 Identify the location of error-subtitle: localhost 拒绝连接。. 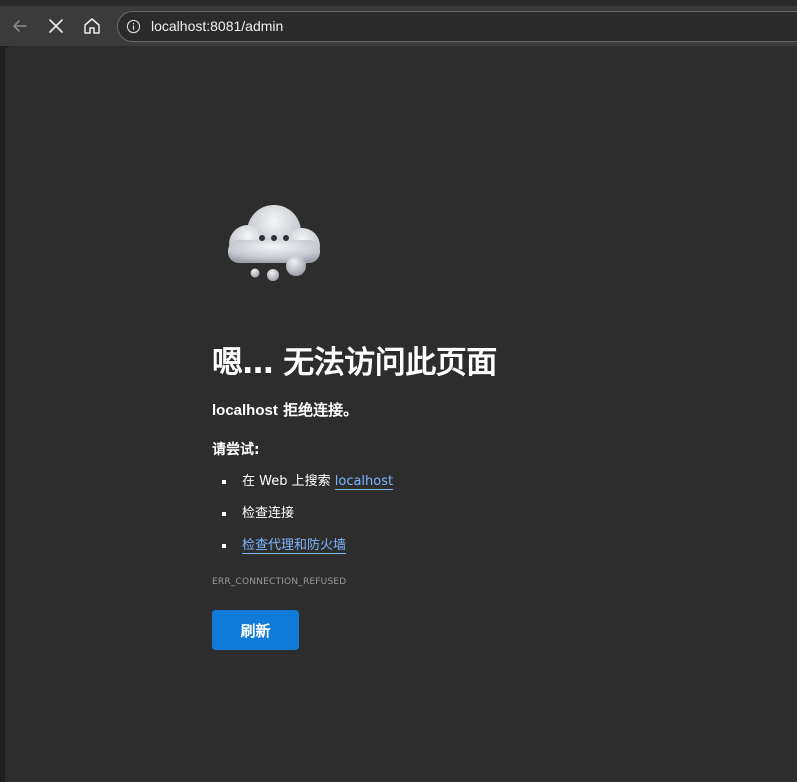
(285, 409).